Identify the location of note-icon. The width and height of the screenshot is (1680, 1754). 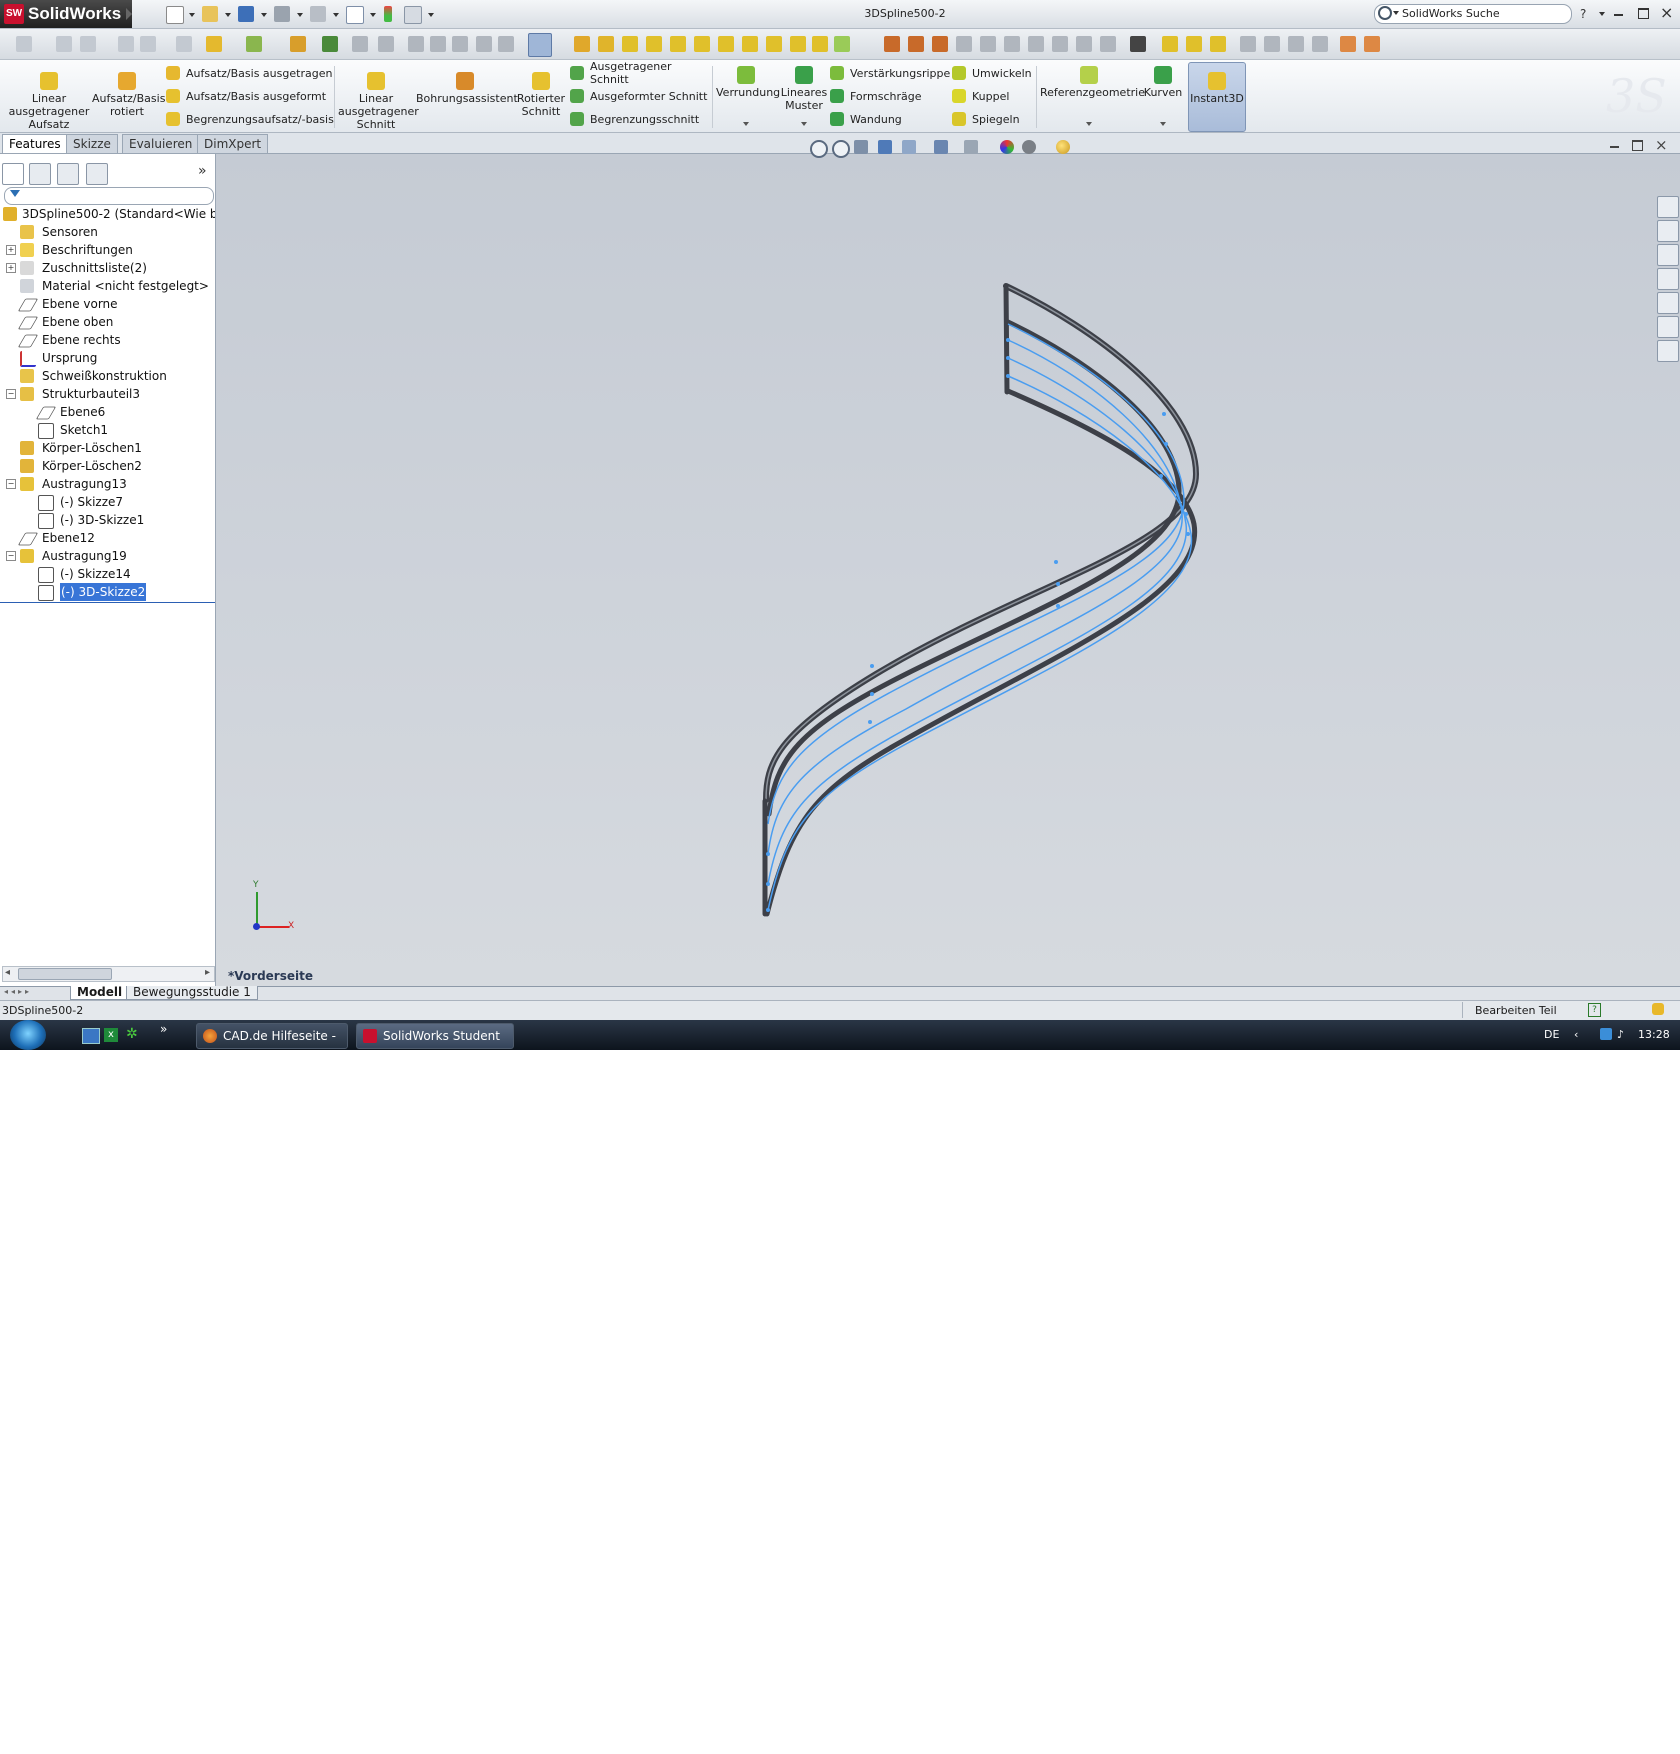
(1296, 44).